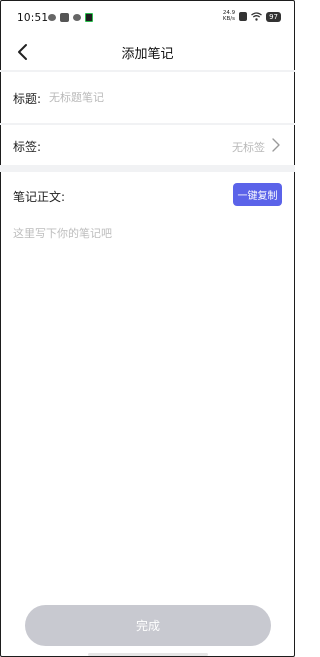 Image resolution: width=320 pixels, height=657 pixels. Describe the element at coordinates (70, 17) in the screenshot. I see `notification-icons` at that location.